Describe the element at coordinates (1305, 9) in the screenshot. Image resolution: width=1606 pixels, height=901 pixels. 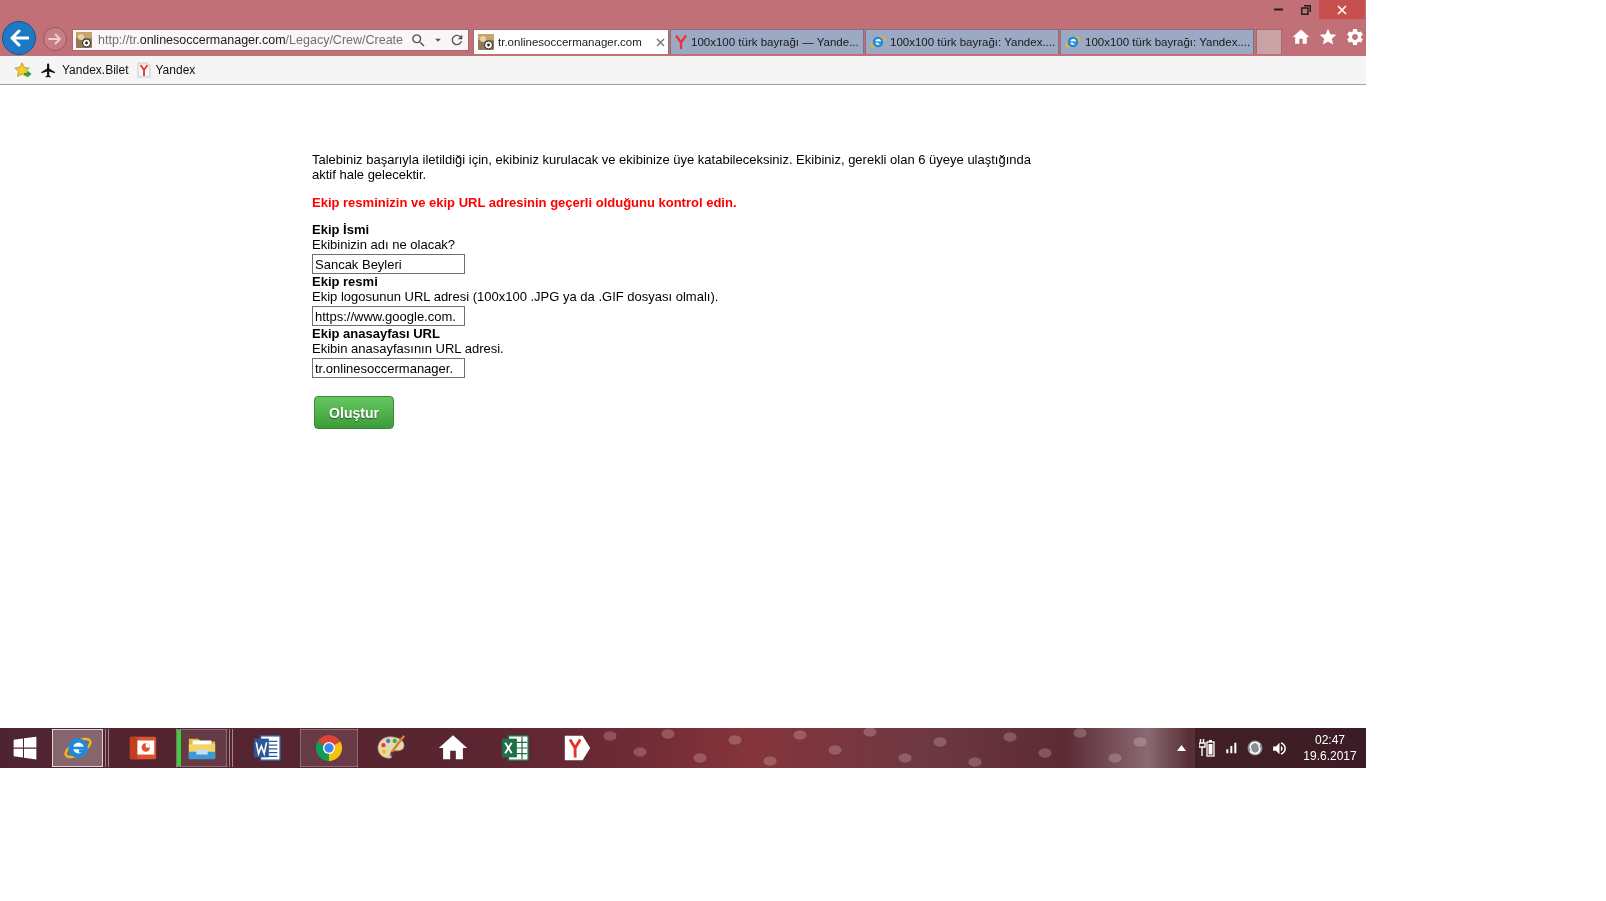
I see `restore-icon` at that location.